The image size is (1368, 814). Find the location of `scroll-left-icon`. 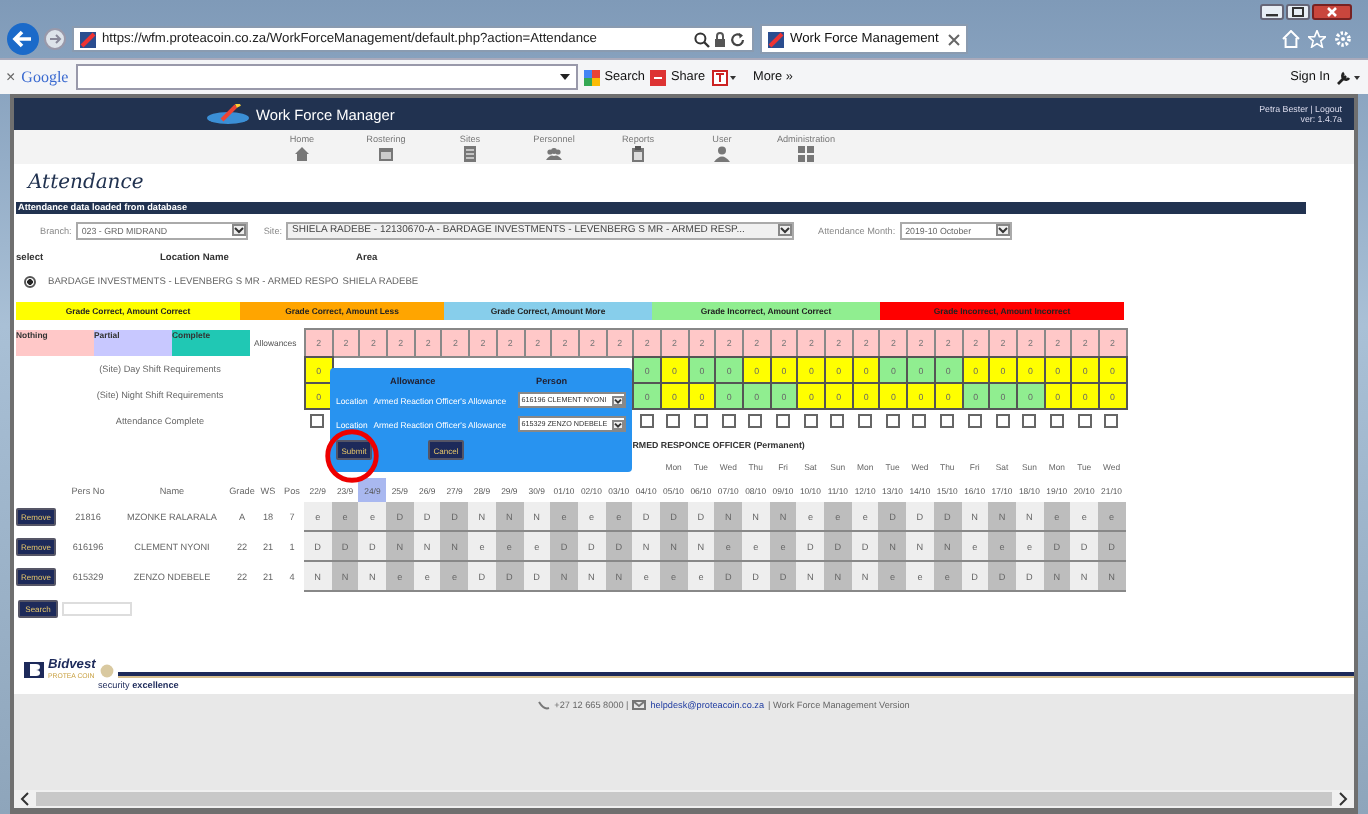

scroll-left-icon is located at coordinates (25, 799).